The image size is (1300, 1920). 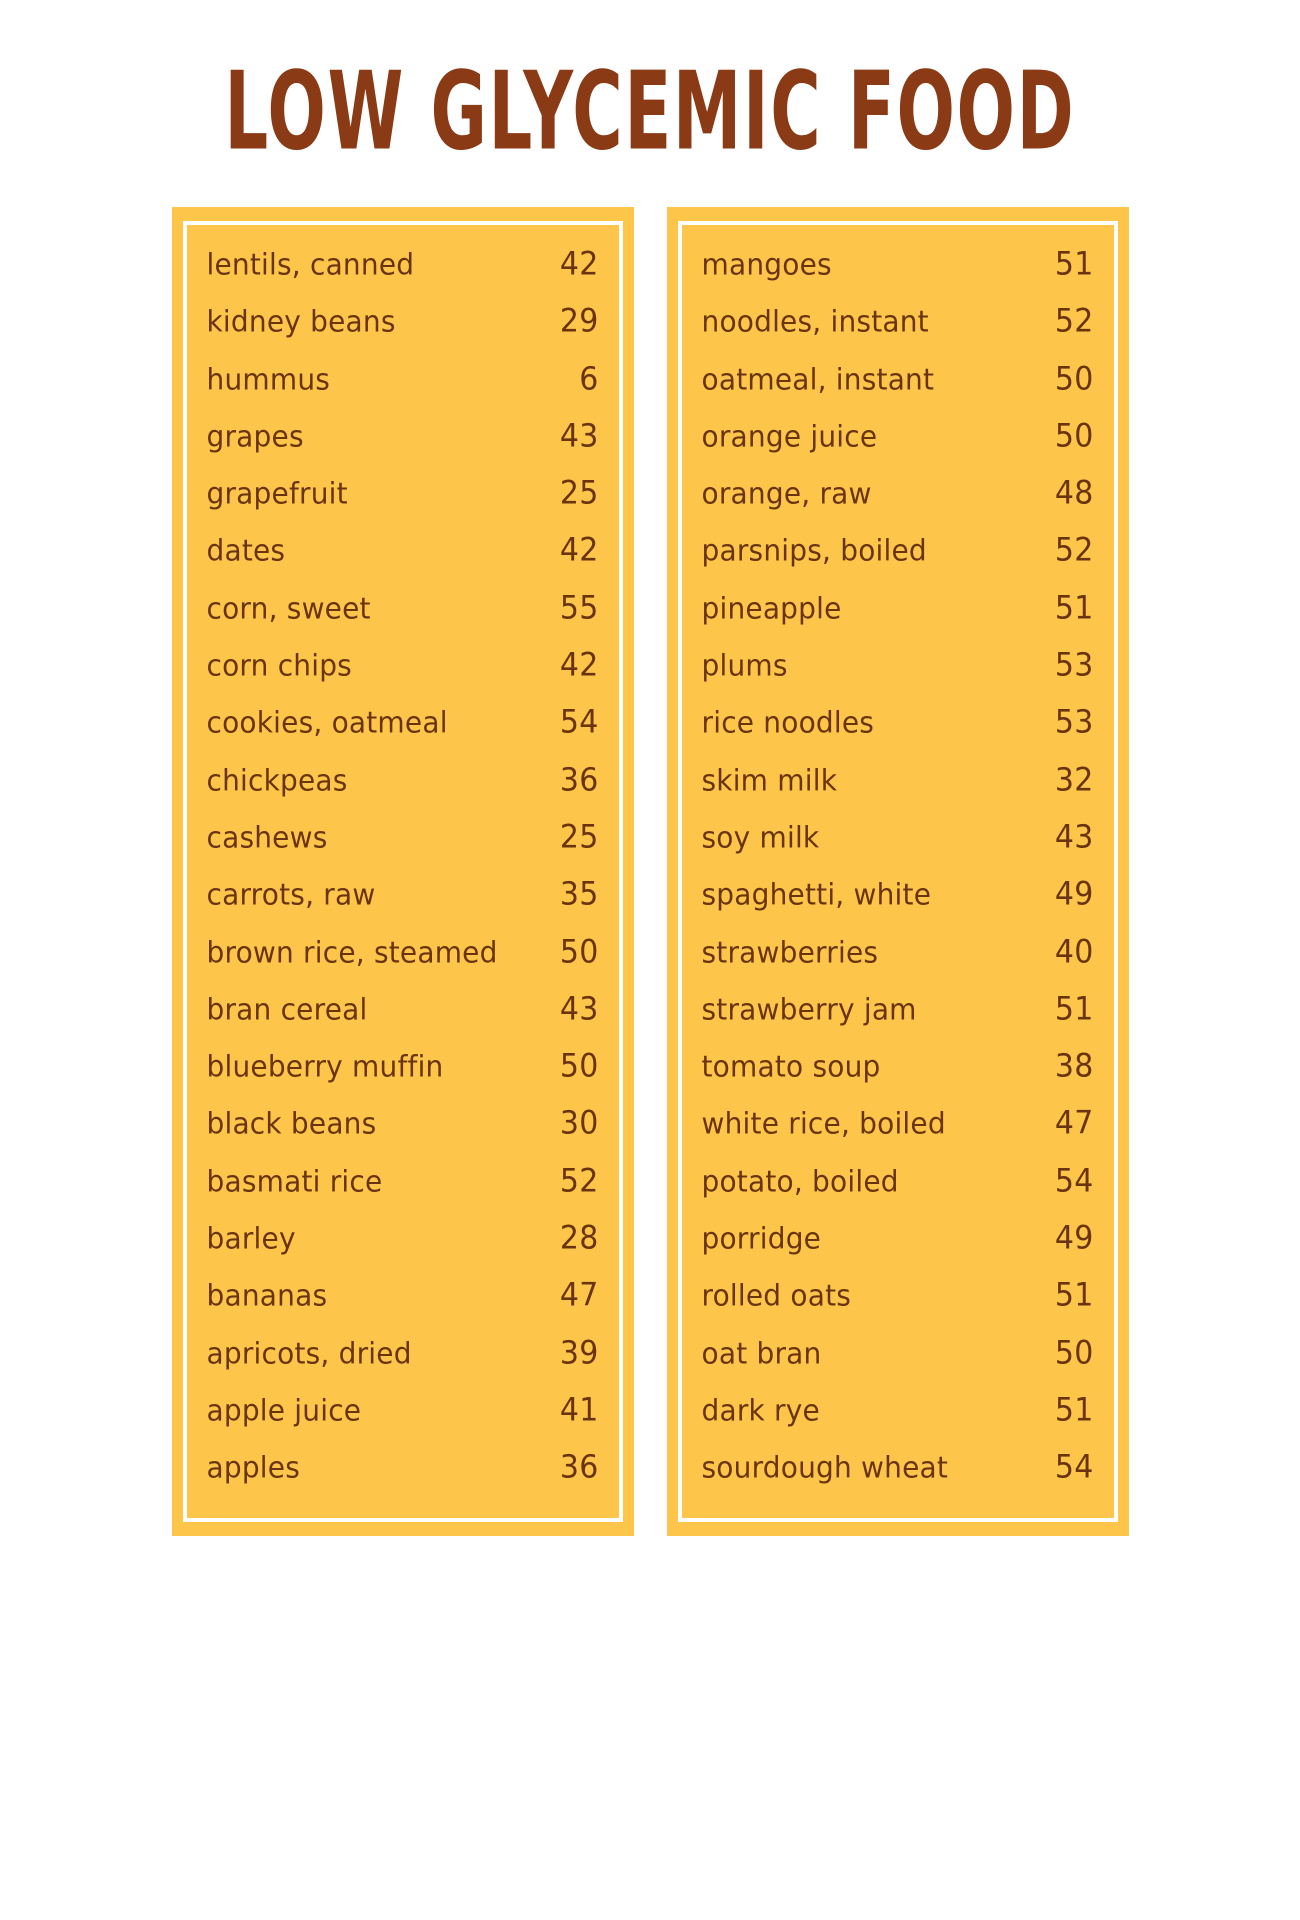 I want to click on food-name: dark rye, so click(x=760, y=1410).